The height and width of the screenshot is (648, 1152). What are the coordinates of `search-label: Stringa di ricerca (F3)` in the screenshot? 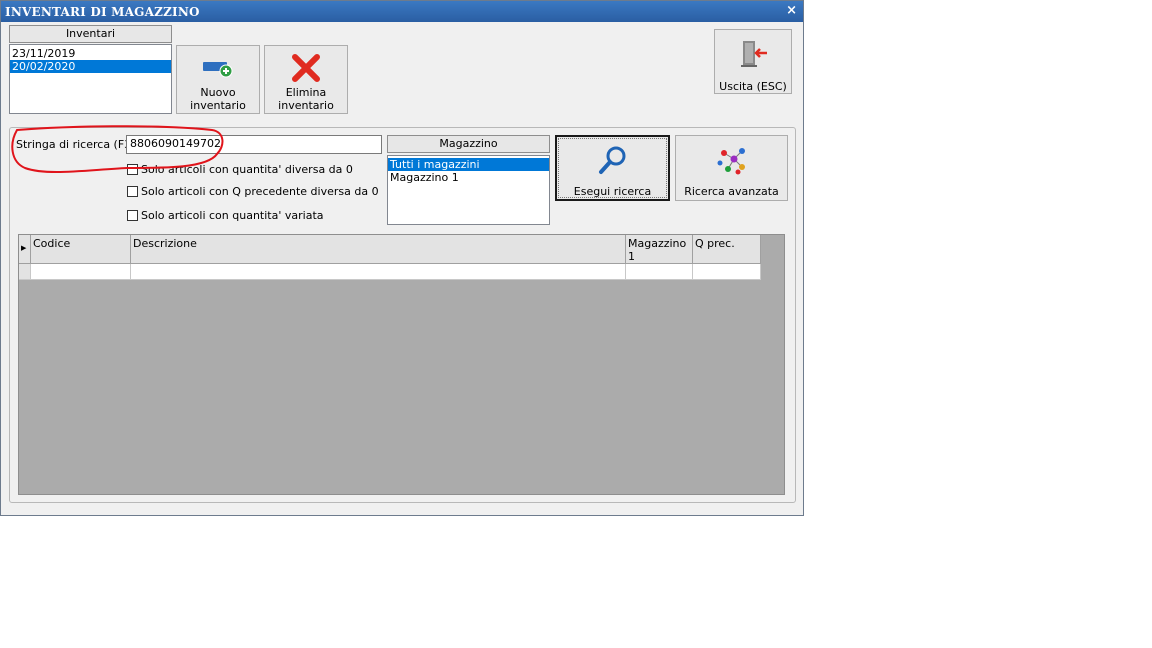 It's located at (76, 144).